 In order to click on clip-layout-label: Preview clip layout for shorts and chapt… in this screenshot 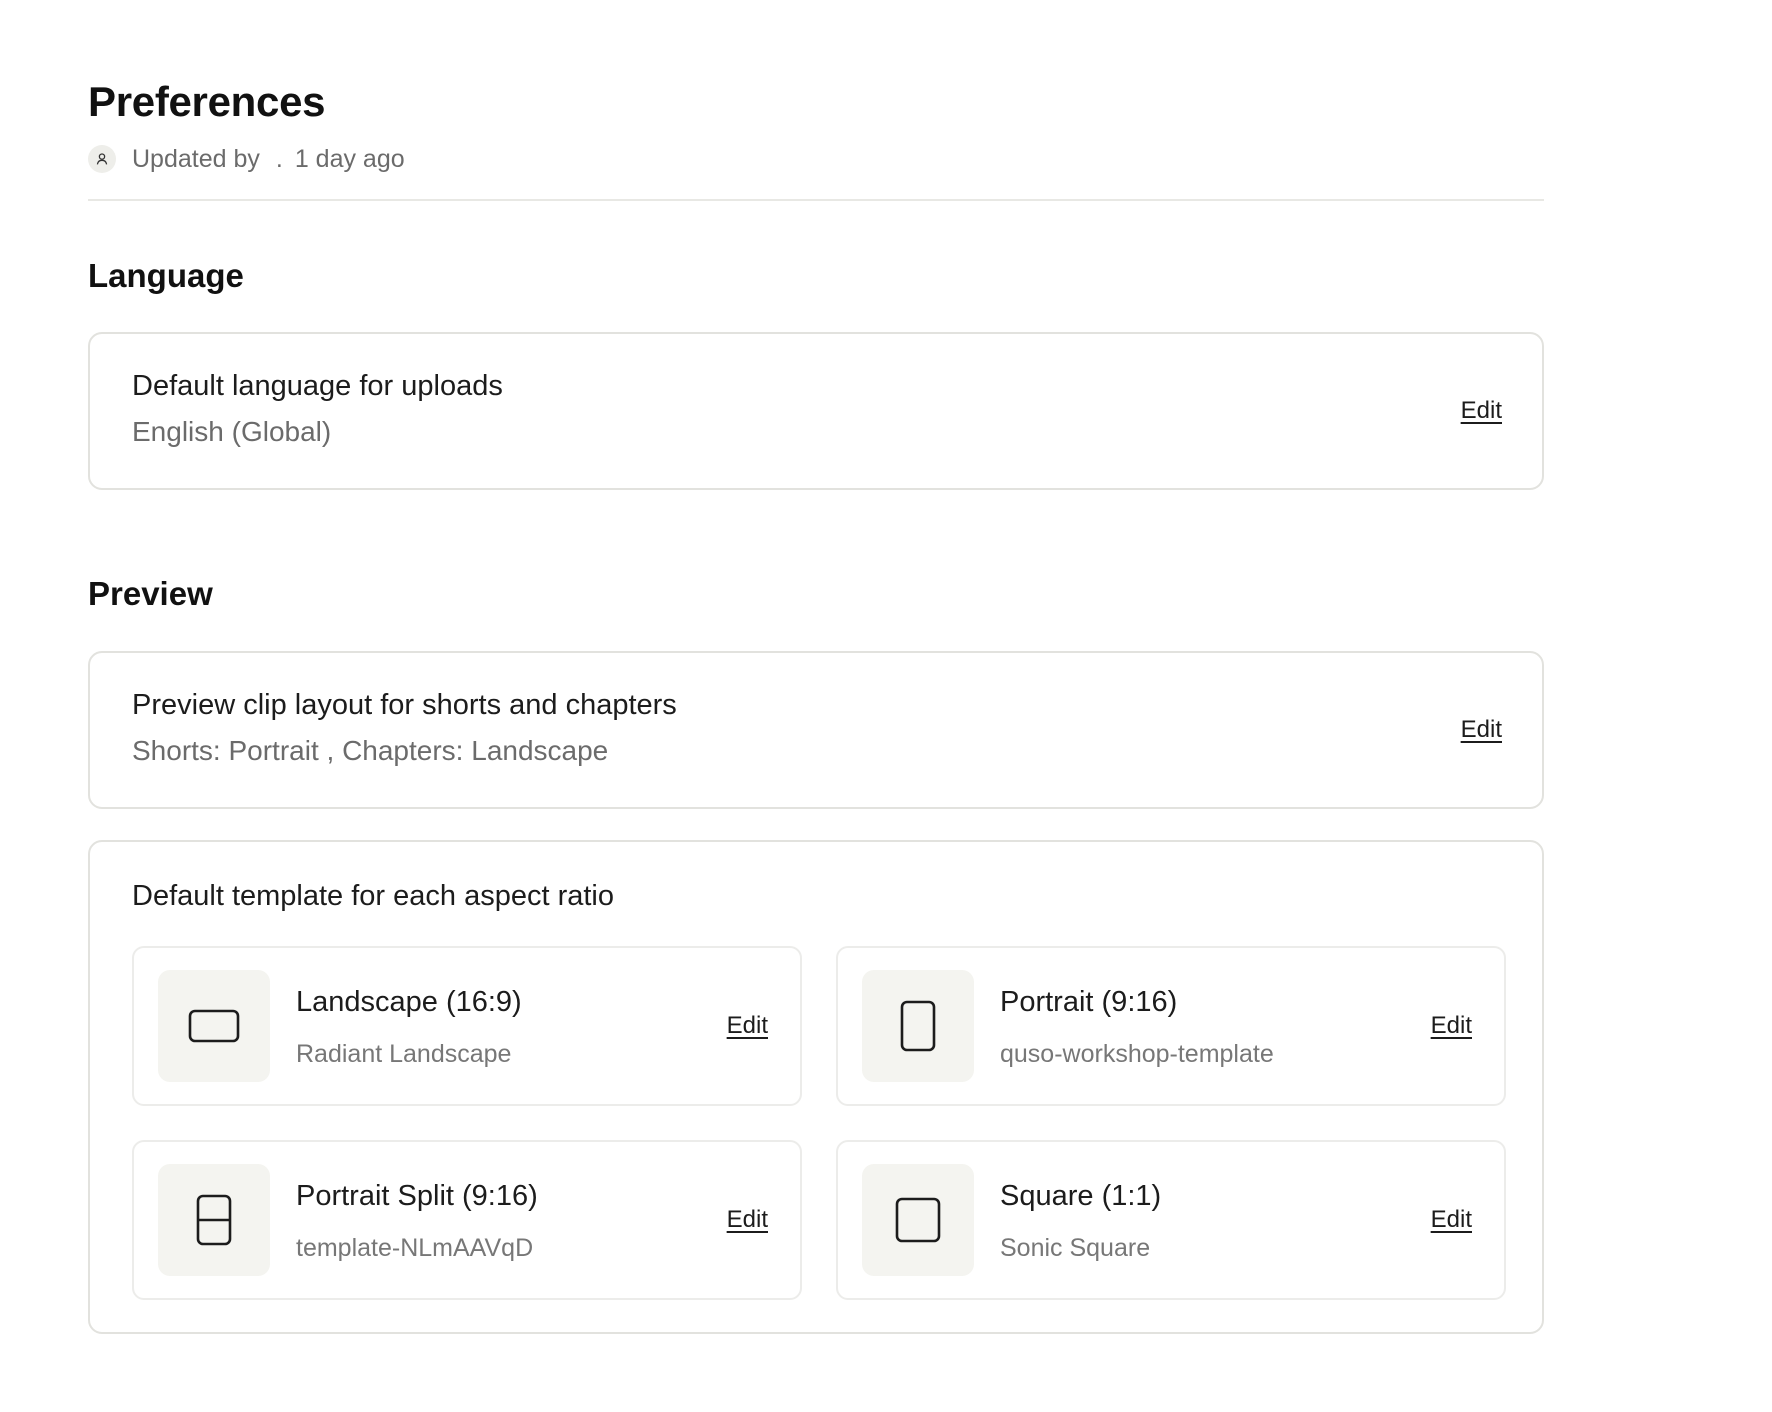, I will do `click(404, 705)`.